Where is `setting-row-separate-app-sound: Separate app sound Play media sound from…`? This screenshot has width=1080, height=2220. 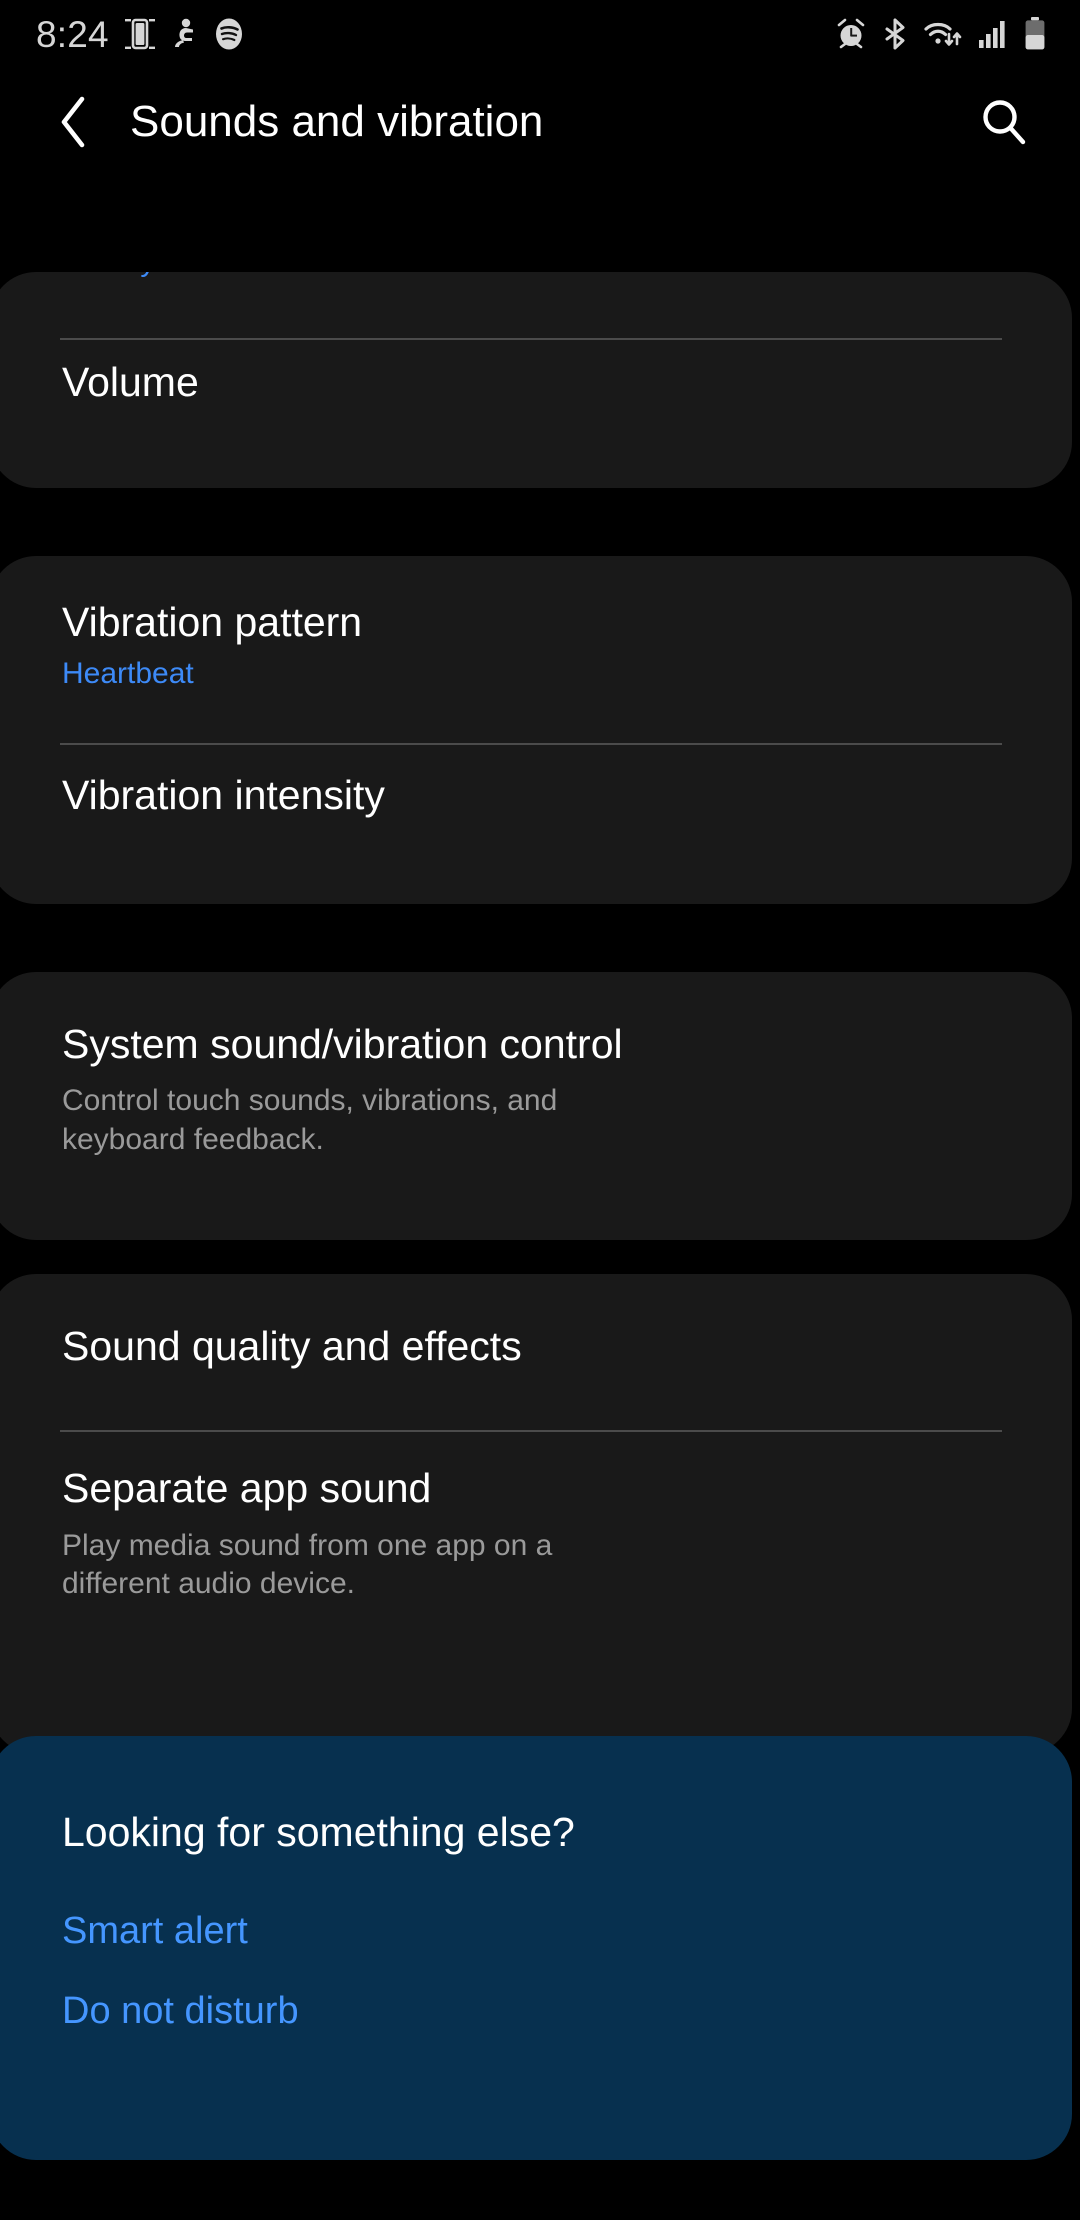
setting-row-separate-app-sound: Separate app sound Play media sound from… is located at coordinates (536, 1533).